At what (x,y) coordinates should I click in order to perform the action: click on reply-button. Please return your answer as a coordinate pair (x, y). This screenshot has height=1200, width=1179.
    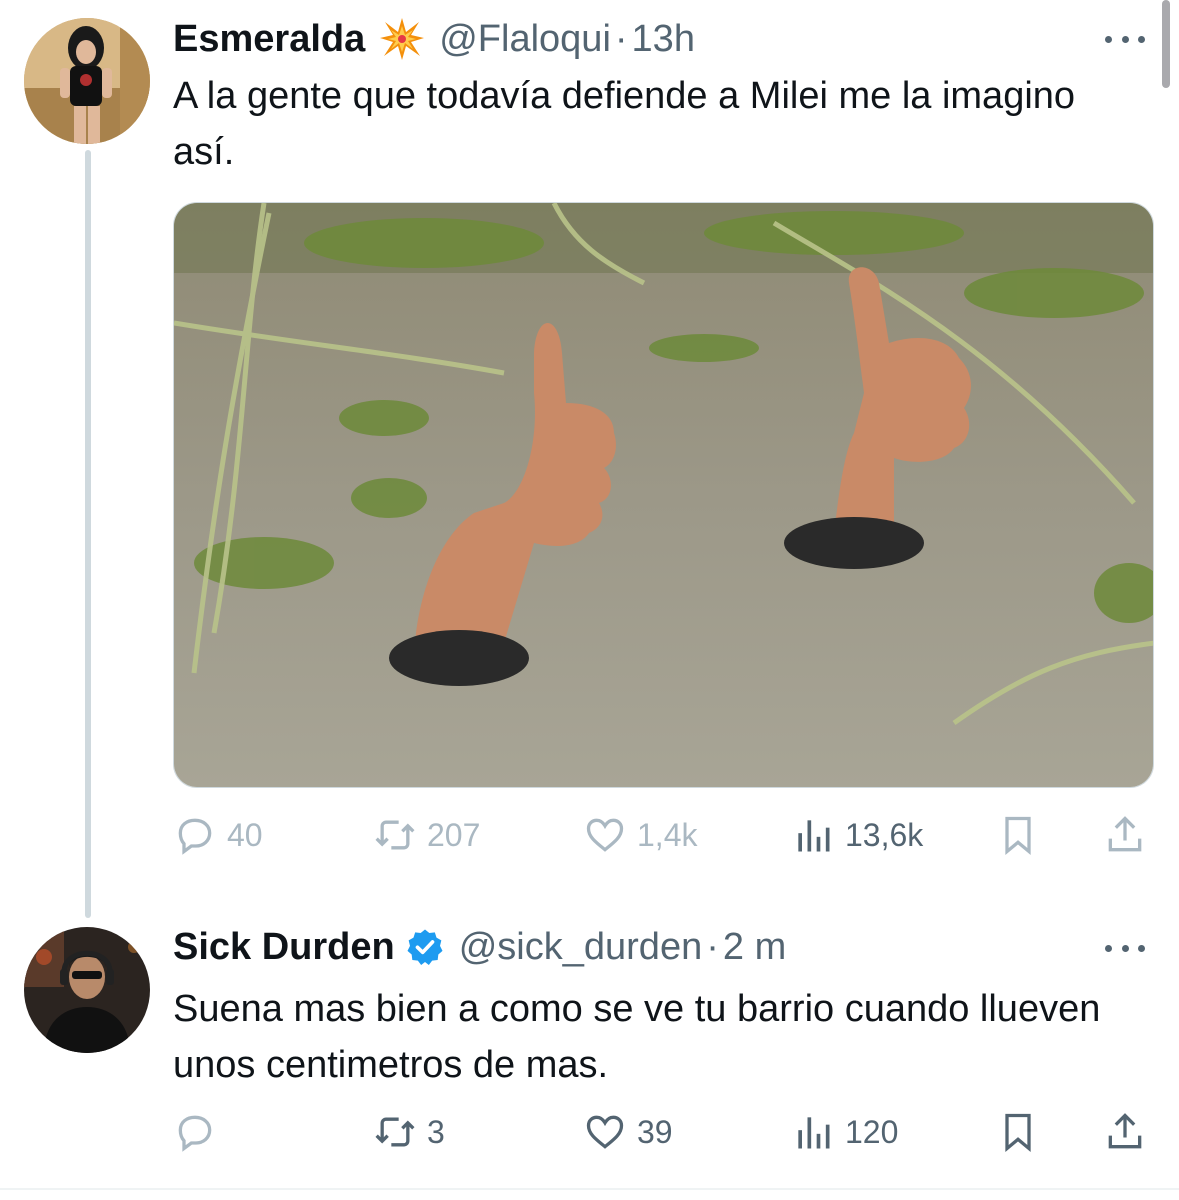
    Looking at the image, I should click on (200, 1132).